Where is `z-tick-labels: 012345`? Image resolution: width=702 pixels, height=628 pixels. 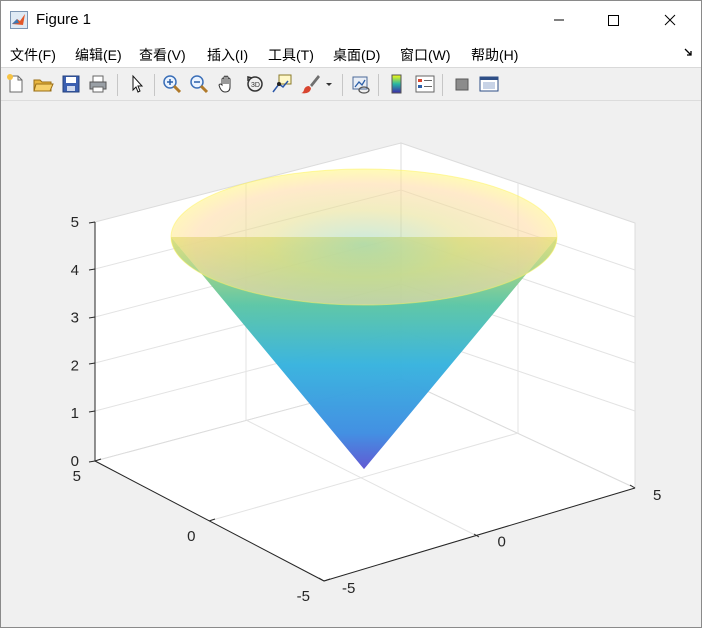
z-tick-labels: 012345 is located at coordinates (75, 342).